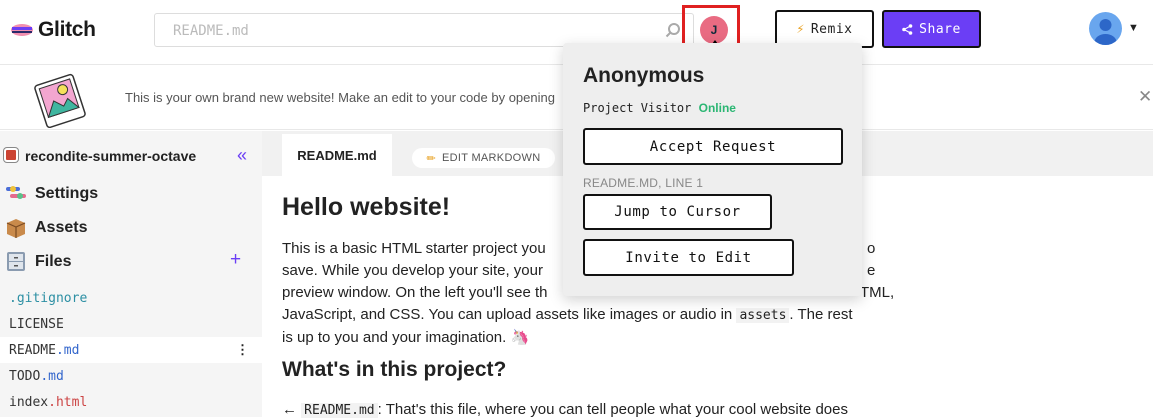  What do you see at coordinates (32, 350) in the screenshot?
I see `file-name: README` at bounding box center [32, 350].